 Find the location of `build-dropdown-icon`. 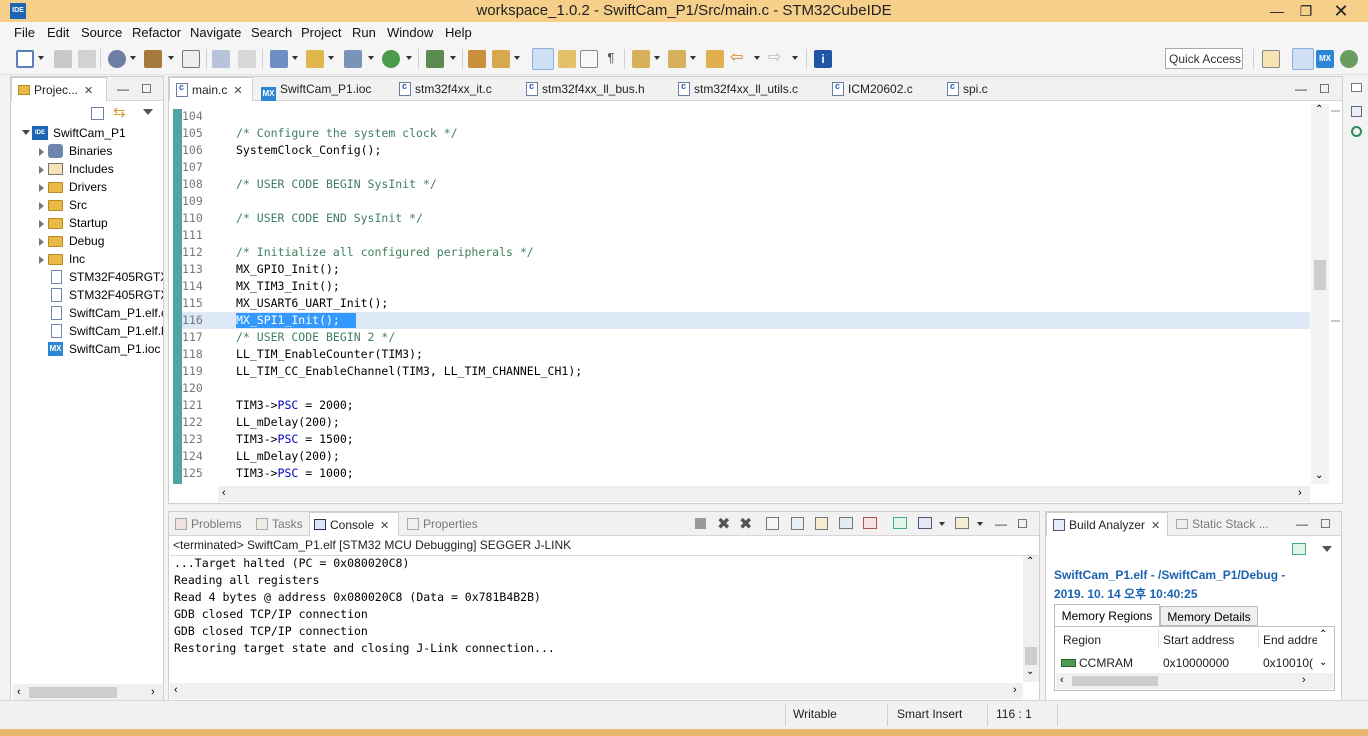

build-dropdown-icon is located at coordinates (171, 58).